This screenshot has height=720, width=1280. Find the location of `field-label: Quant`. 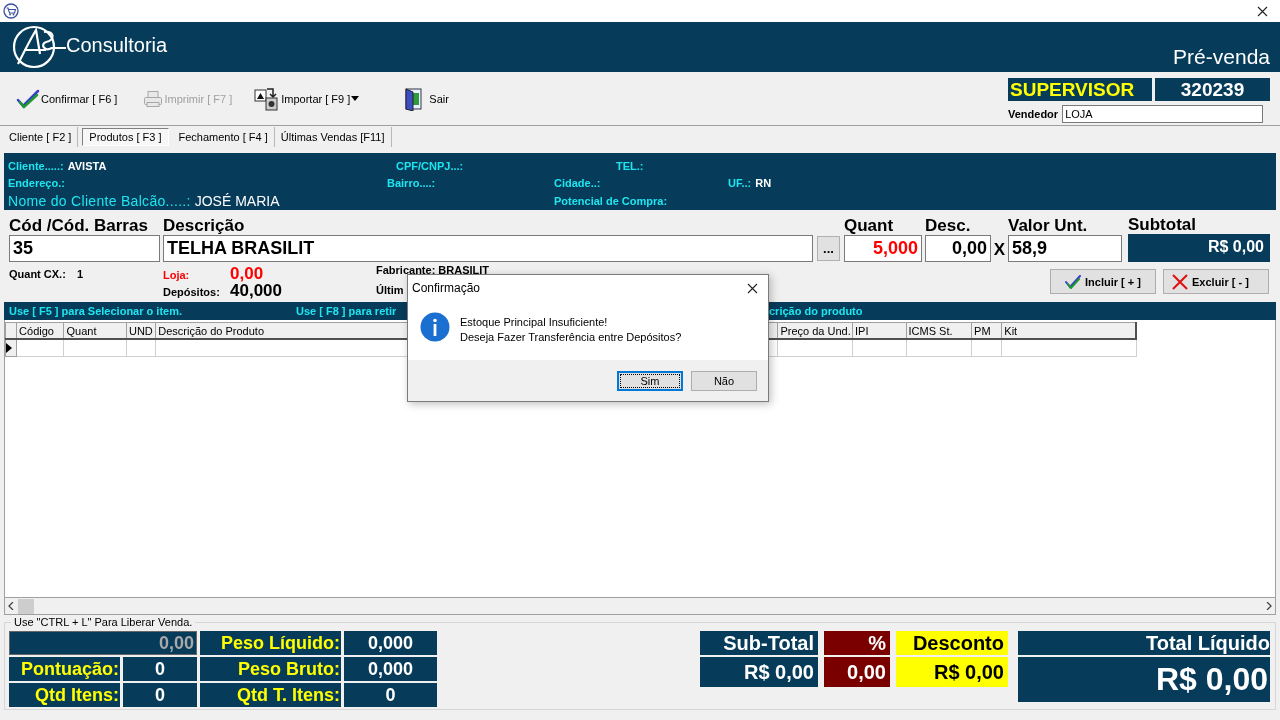

field-label: Quant is located at coordinates (869, 225).